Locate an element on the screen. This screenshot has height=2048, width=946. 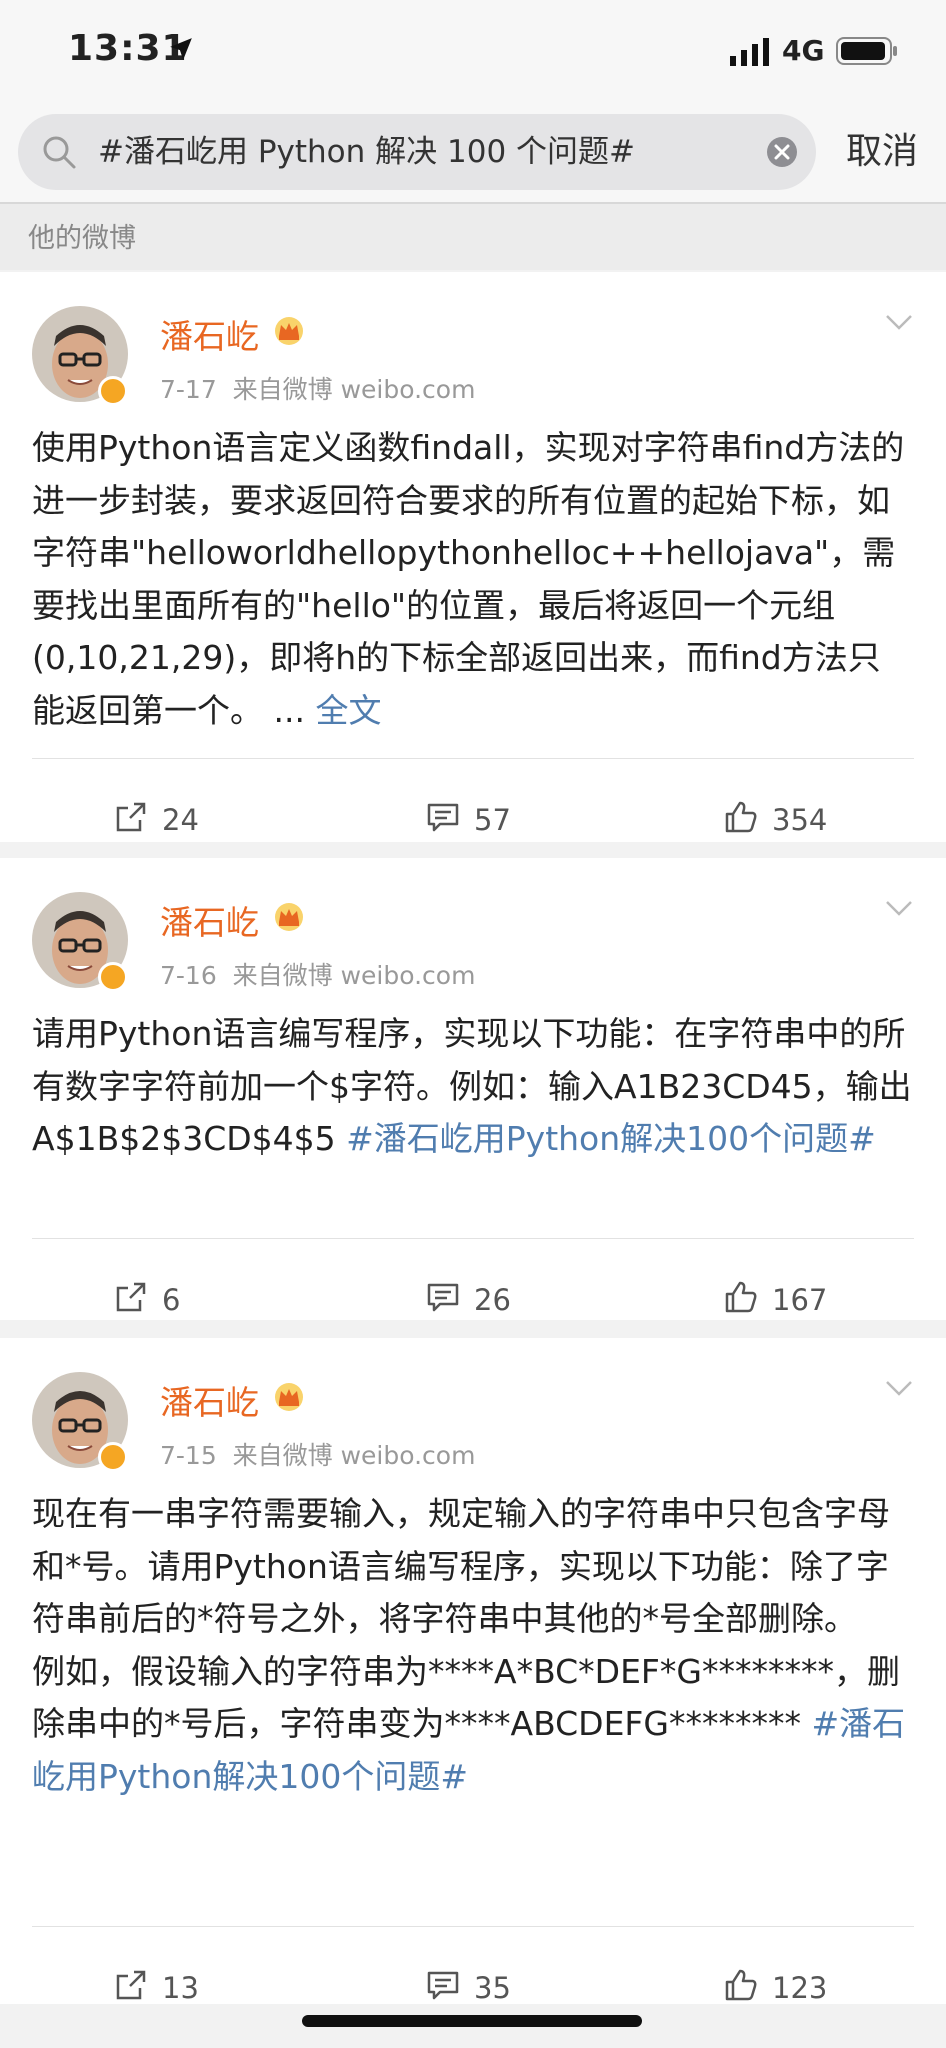
comment-button: 57 is located at coordinates (468, 820).